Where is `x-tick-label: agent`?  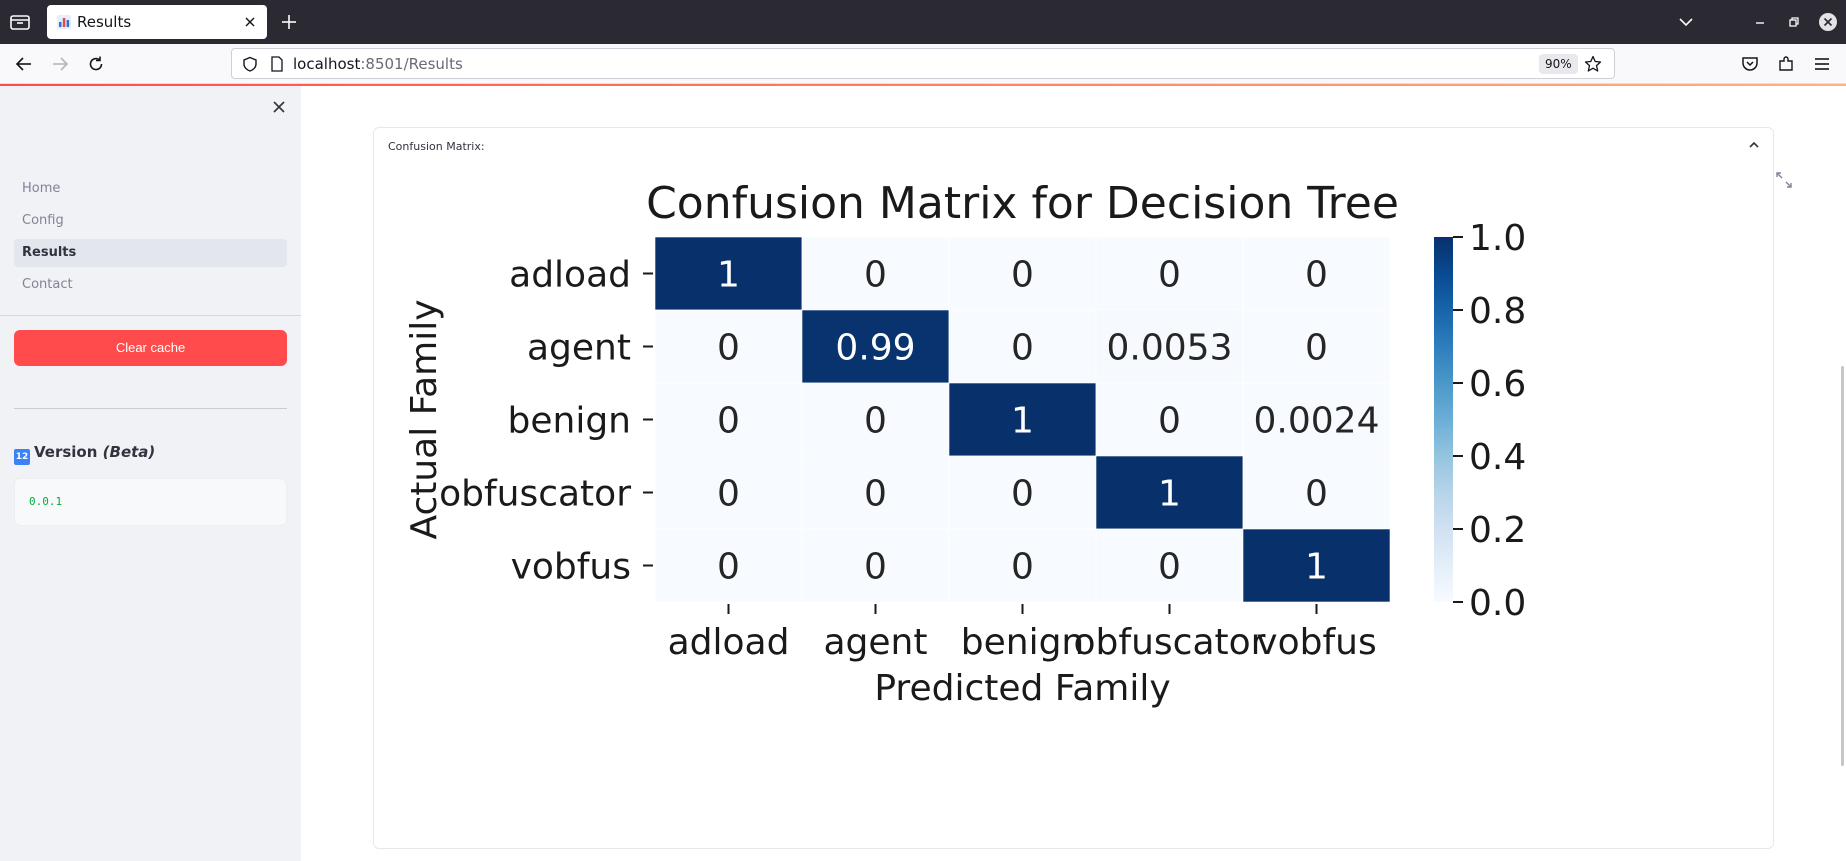
x-tick-label: agent is located at coordinates (876, 642).